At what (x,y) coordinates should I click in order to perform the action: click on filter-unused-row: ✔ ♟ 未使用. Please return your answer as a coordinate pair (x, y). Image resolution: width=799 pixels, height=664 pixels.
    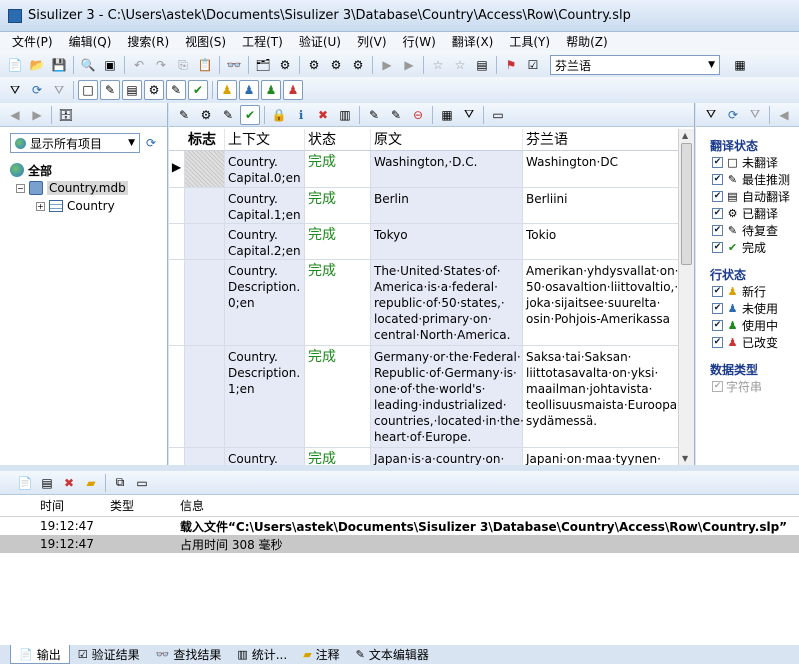
    Looking at the image, I should click on (747, 308).